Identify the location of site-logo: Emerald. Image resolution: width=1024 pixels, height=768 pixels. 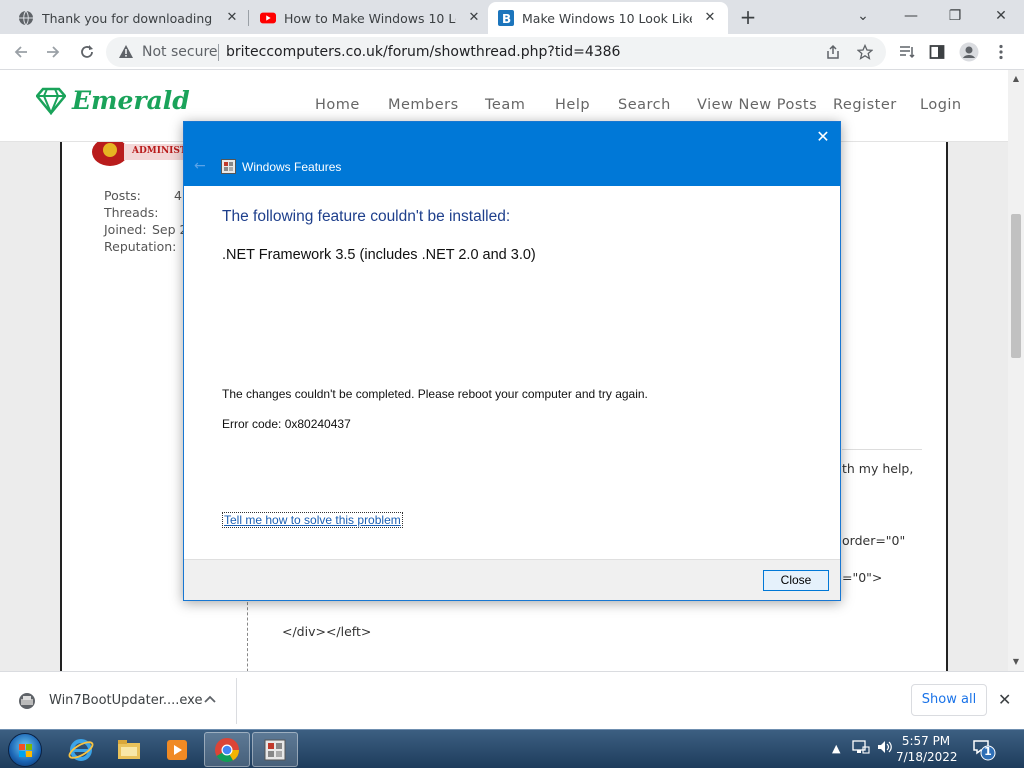
(113, 100).